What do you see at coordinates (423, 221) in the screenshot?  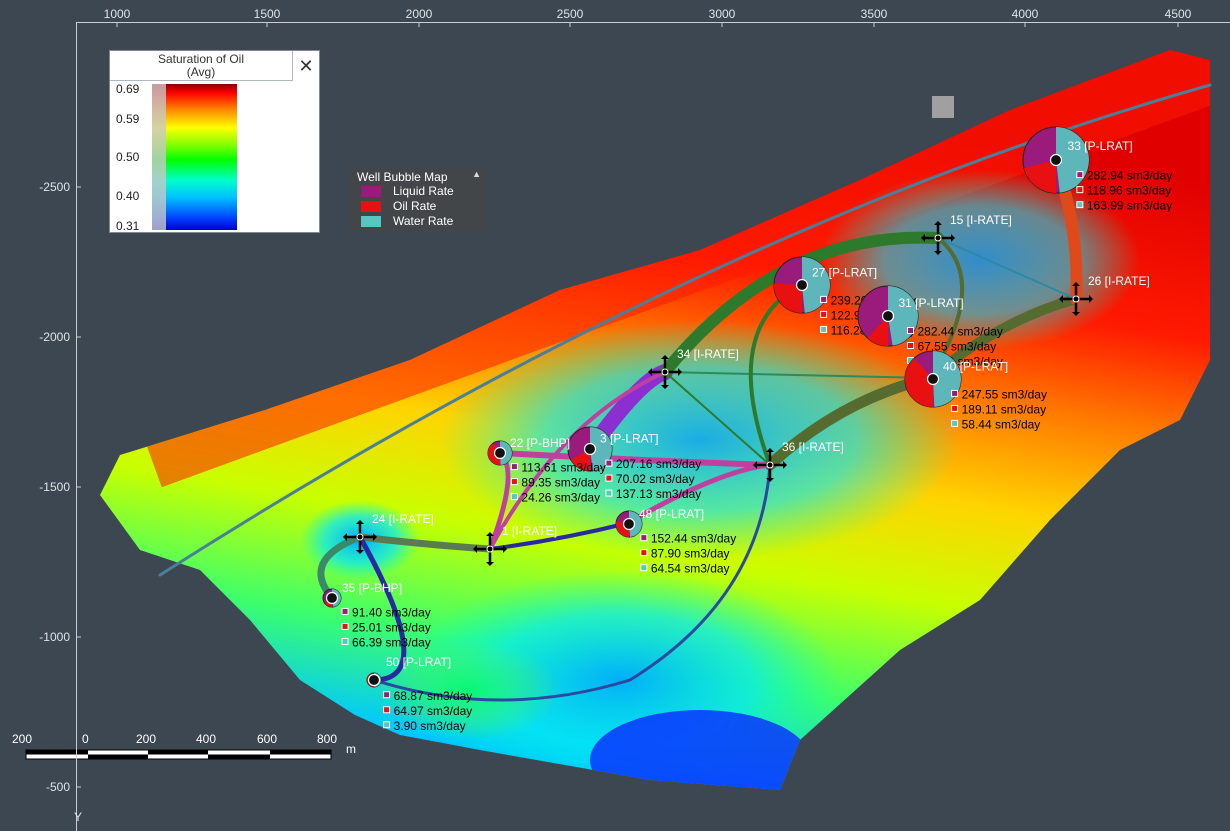 I see `legend-label: Water Rate` at bounding box center [423, 221].